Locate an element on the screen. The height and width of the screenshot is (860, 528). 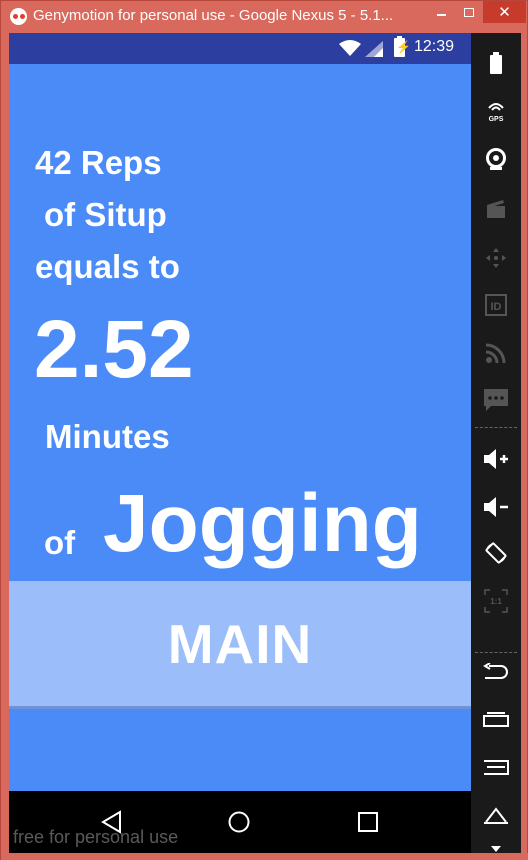
menu-icon is located at coordinates (496, 767).